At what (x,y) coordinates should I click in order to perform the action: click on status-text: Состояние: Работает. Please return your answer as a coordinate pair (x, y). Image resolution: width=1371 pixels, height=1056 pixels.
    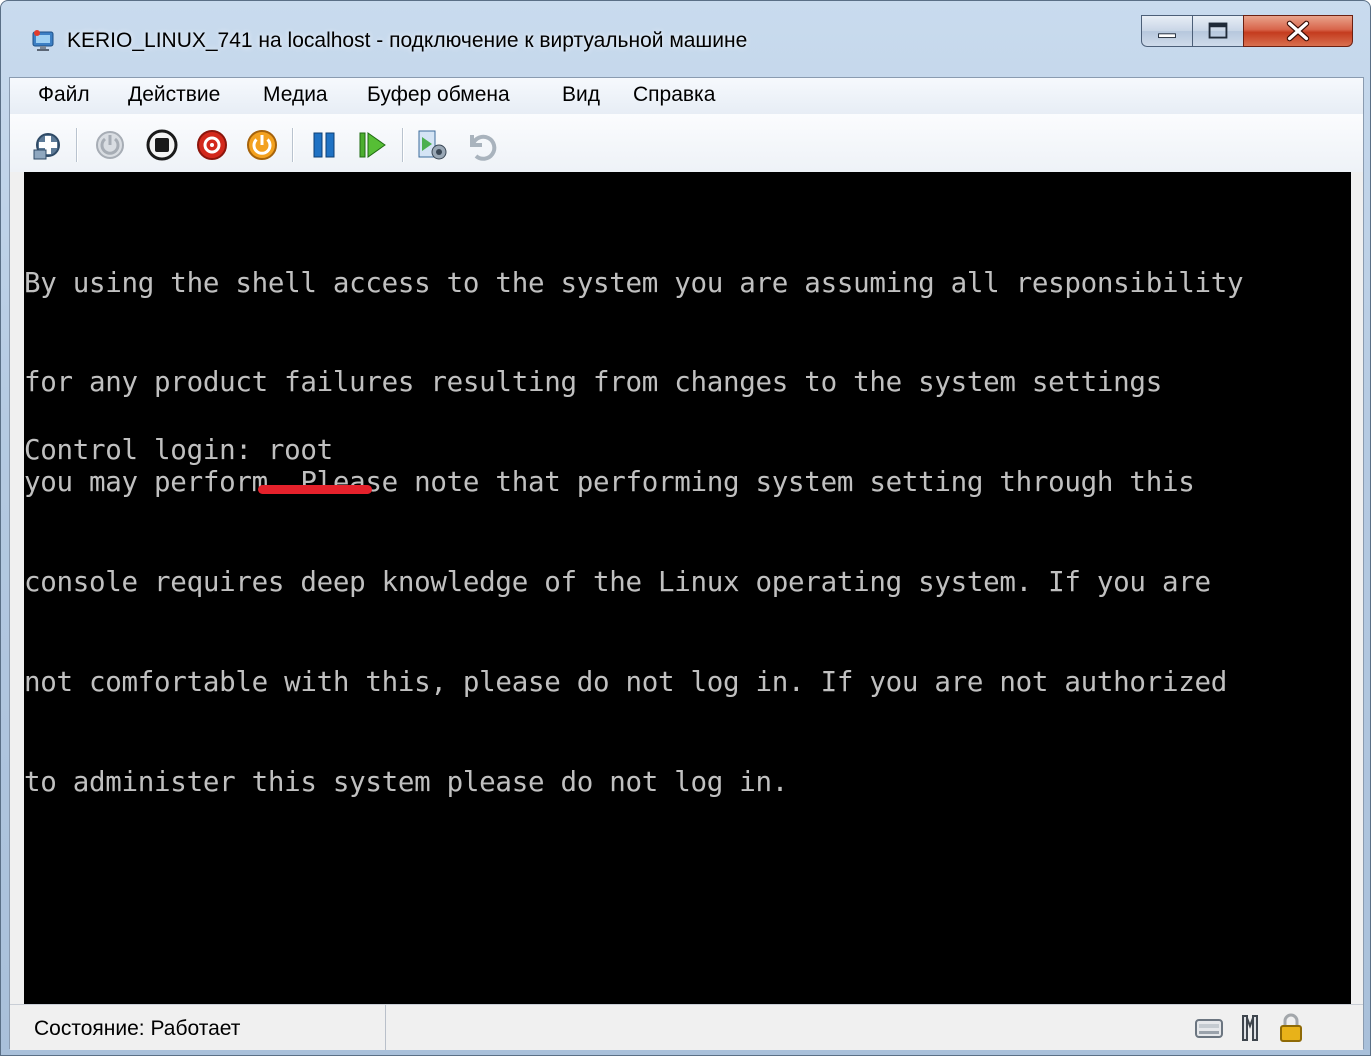
    Looking at the image, I should click on (137, 1028).